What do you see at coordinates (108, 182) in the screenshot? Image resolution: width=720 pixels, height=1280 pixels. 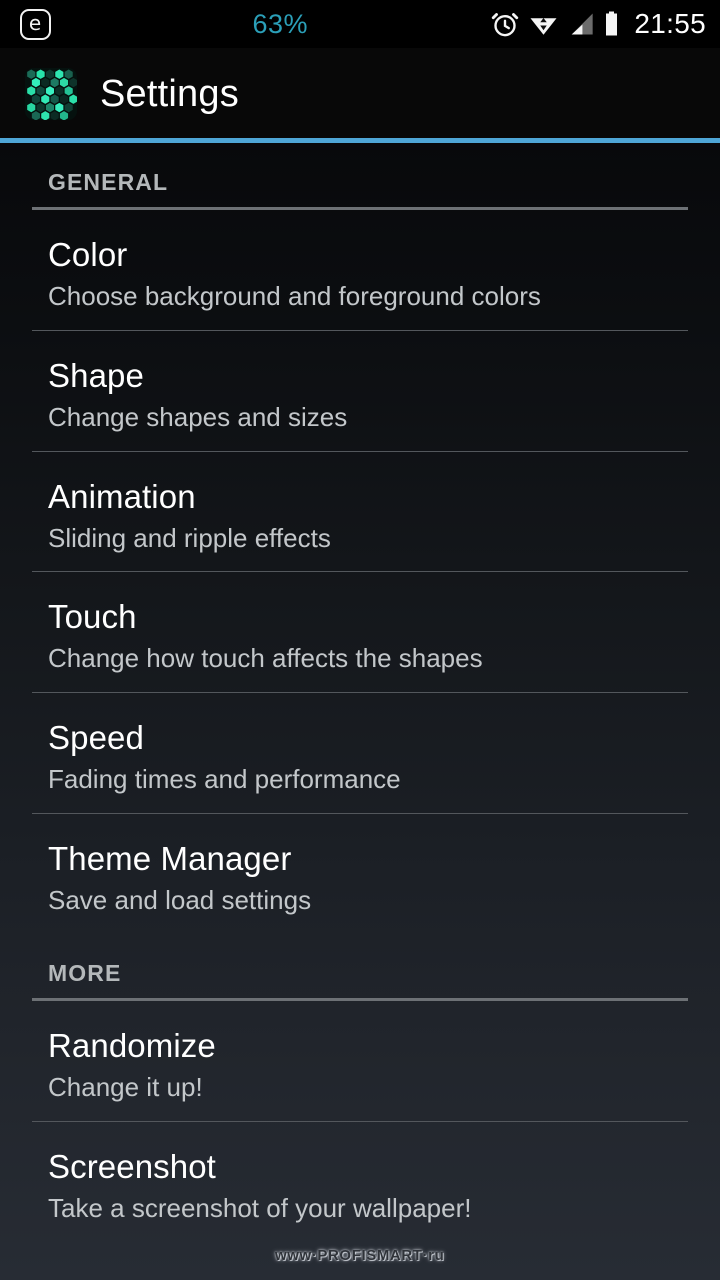 I see `section-header-general: GENERAL` at bounding box center [108, 182].